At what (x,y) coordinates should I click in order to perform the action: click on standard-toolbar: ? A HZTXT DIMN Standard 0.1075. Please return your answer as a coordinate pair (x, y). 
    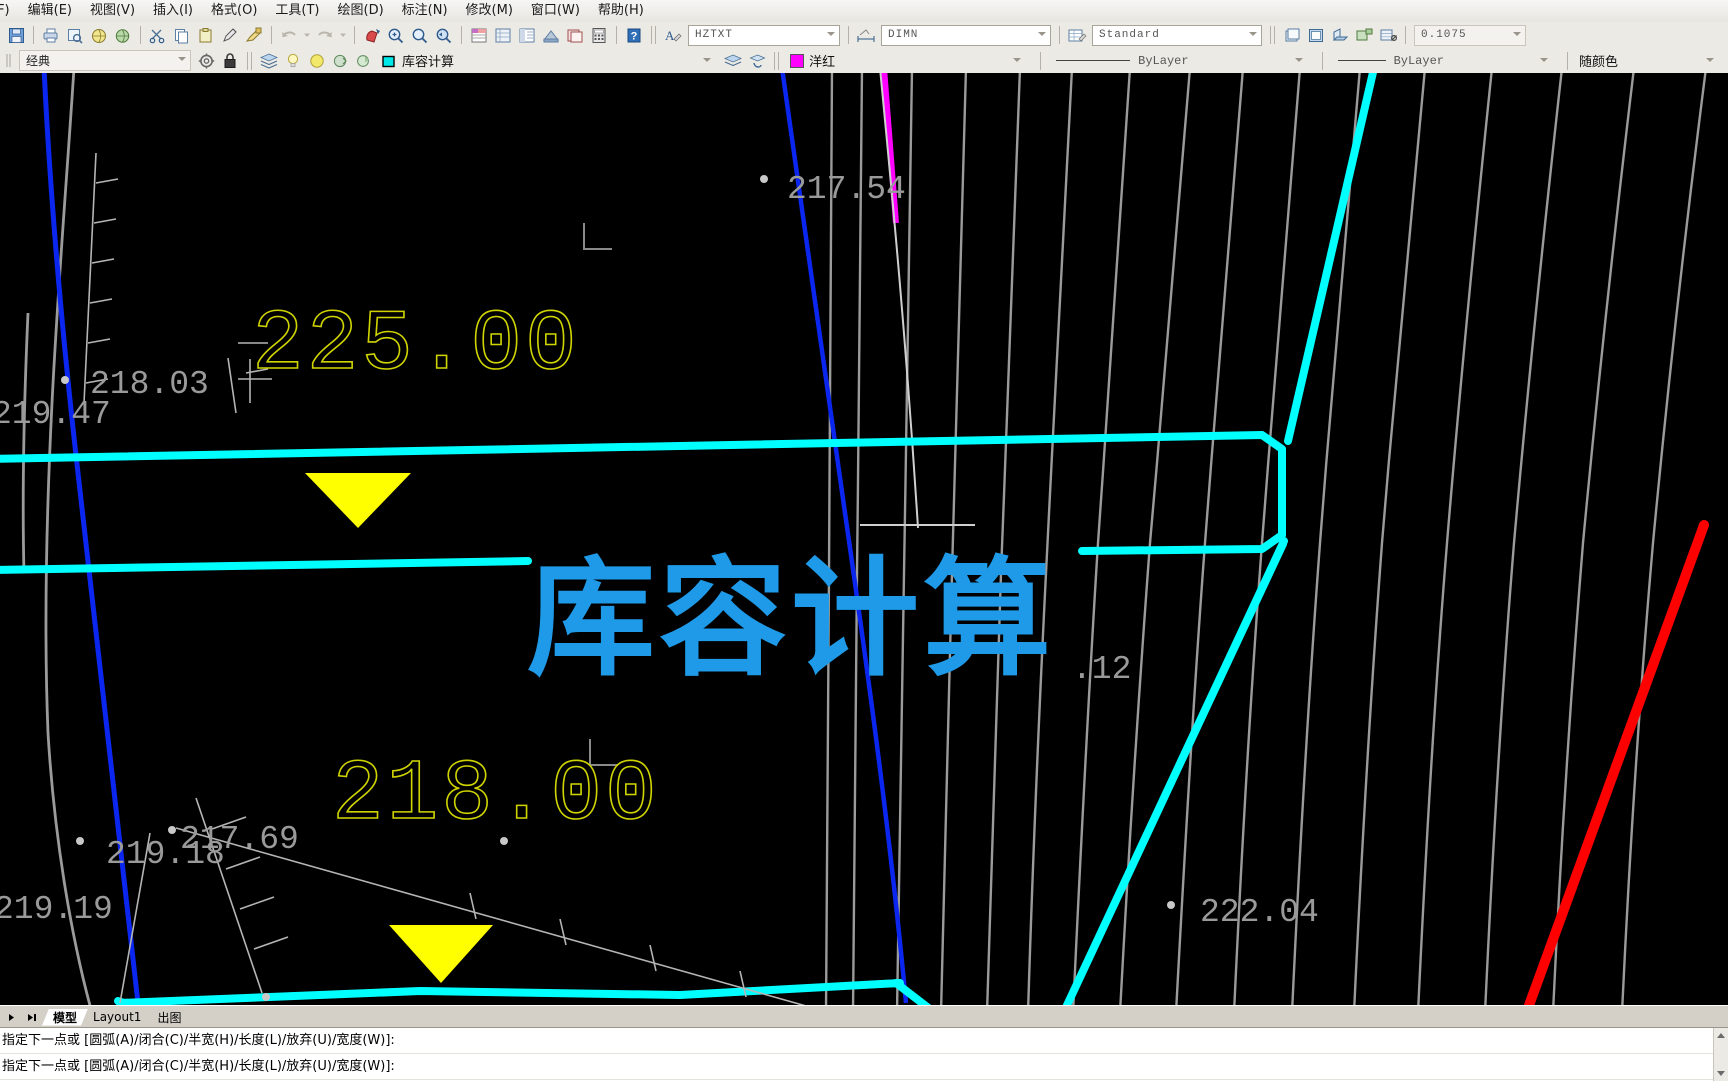
    Looking at the image, I should click on (864, 35).